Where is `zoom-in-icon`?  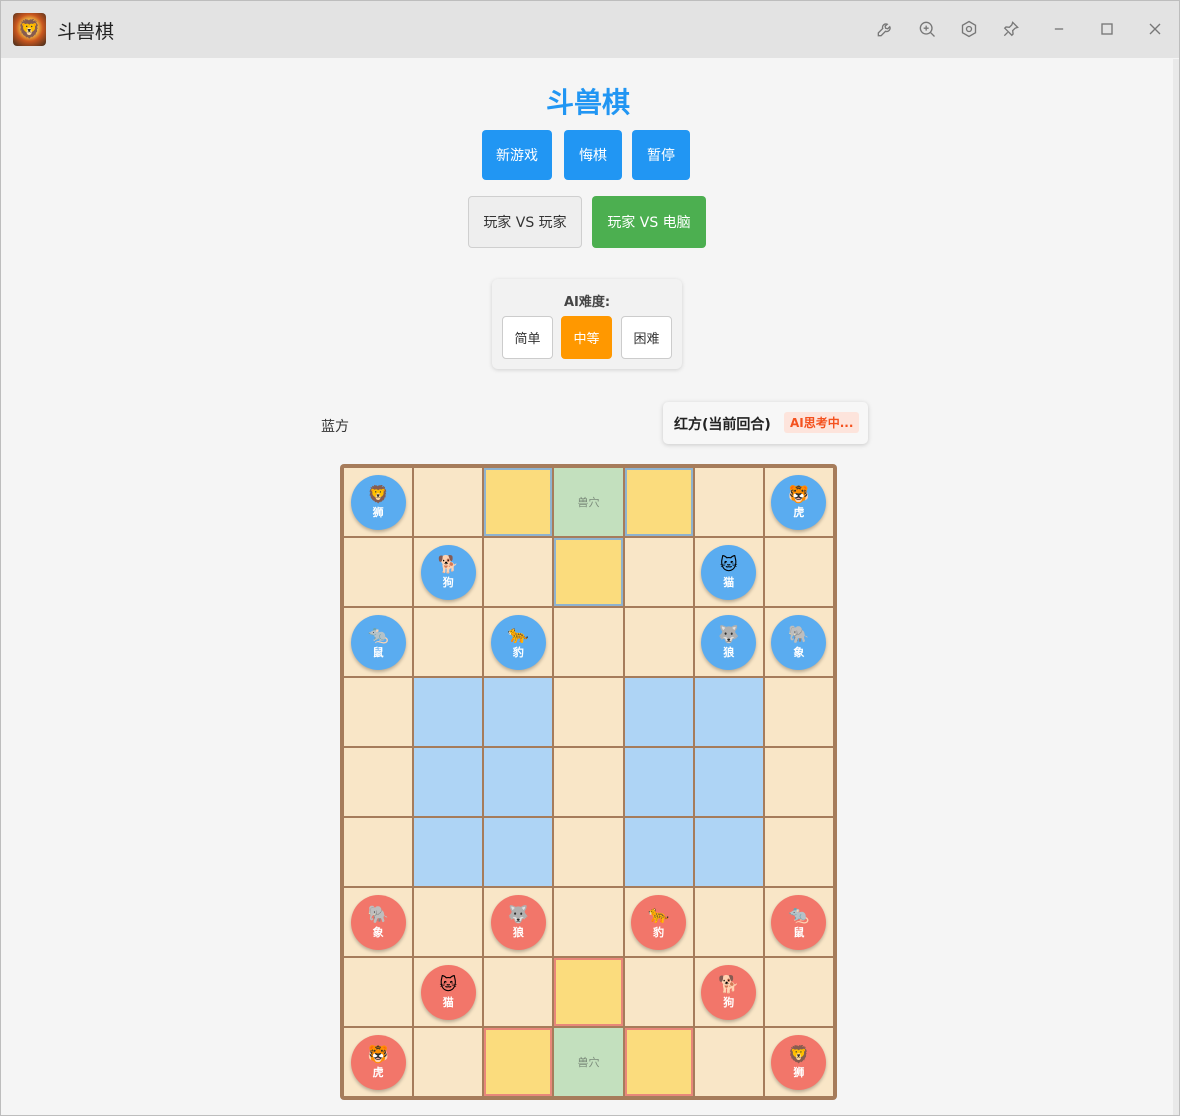
zoom-in-icon is located at coordinates (927, 29).